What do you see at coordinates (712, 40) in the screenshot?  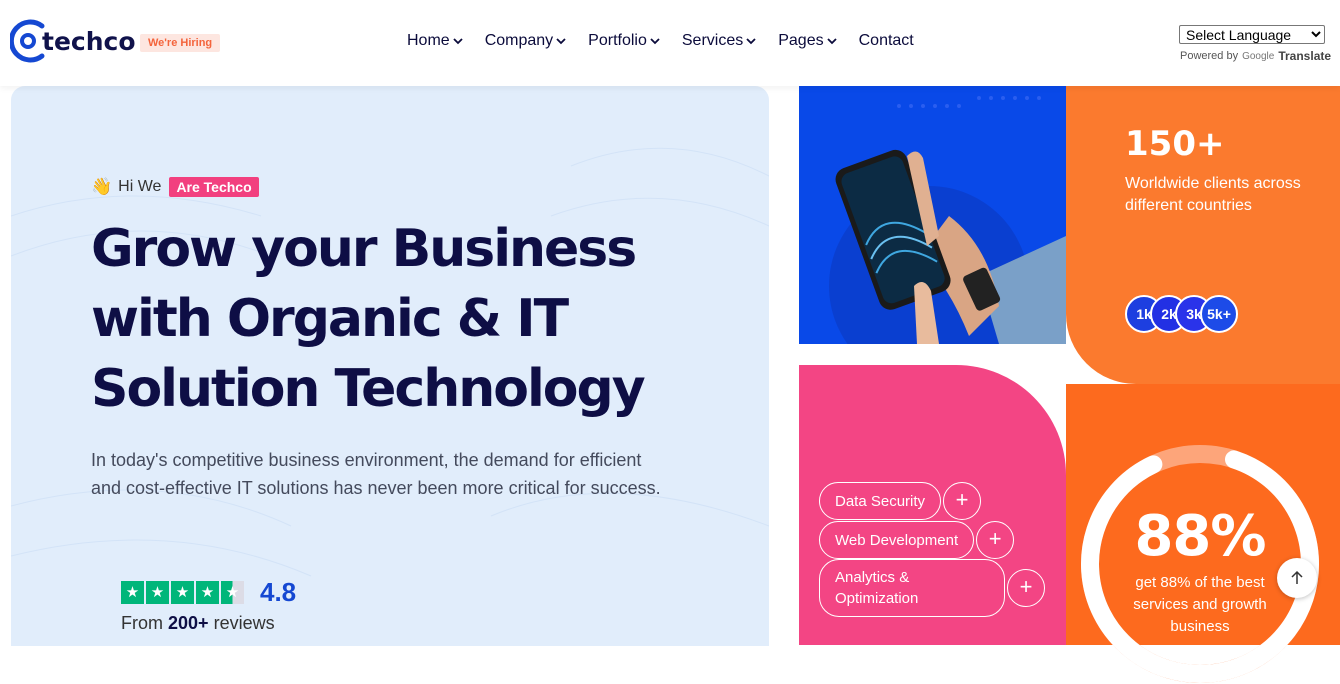 I see `nav-services-label: Services` at bounding box center [712, 40].